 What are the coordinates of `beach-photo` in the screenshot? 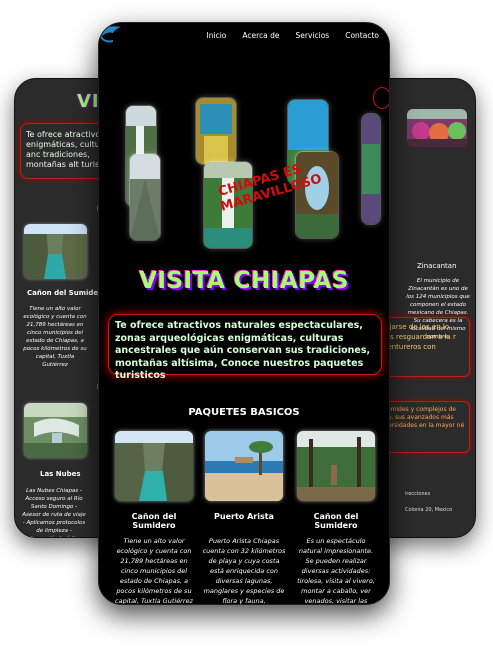 It's located at (244, 466).